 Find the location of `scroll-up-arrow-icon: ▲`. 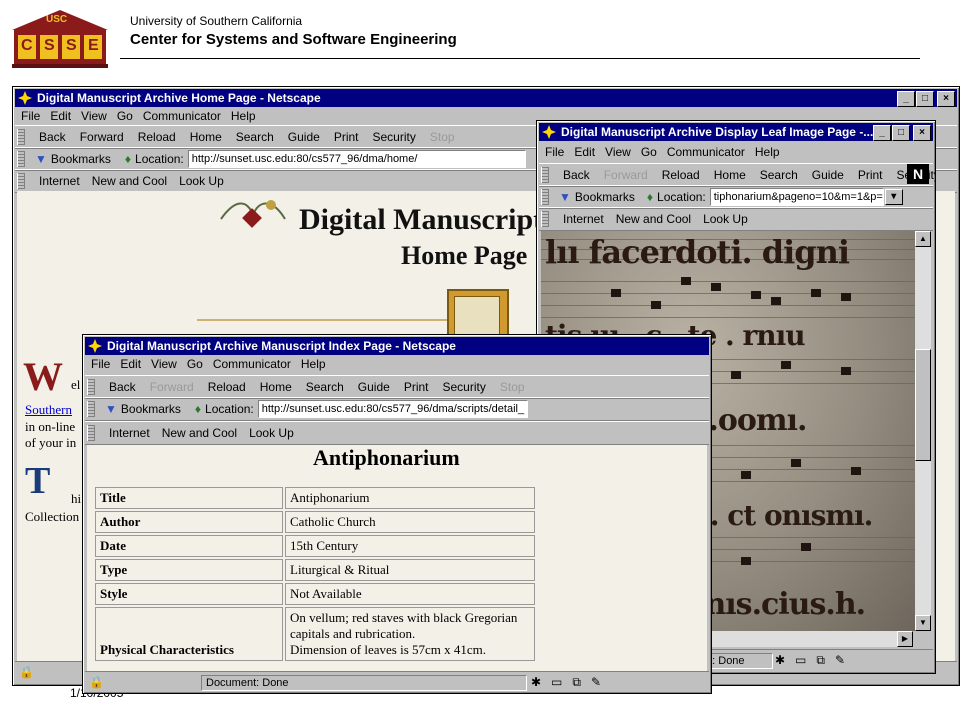

scroll-up-arrow-icon: ▲ is located at coordinates (923, 239).